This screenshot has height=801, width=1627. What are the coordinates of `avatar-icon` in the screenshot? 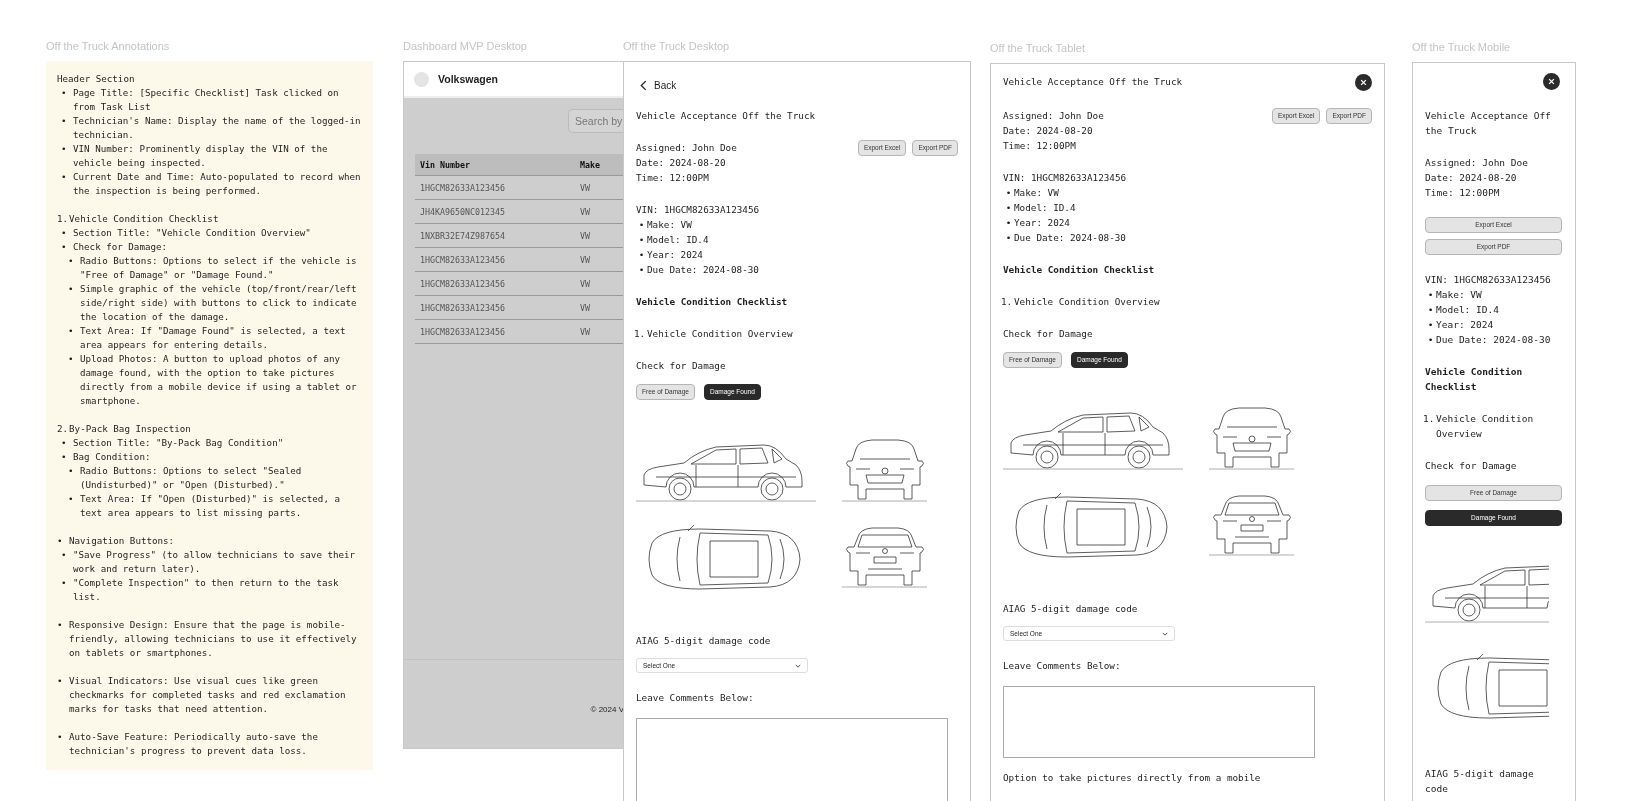 It's located at (421, 79).